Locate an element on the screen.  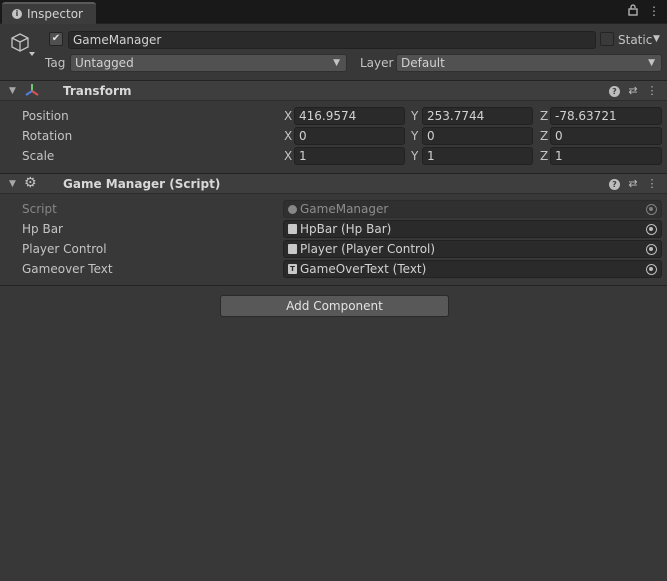
text-icon: T is located at coordinates (292, 269).